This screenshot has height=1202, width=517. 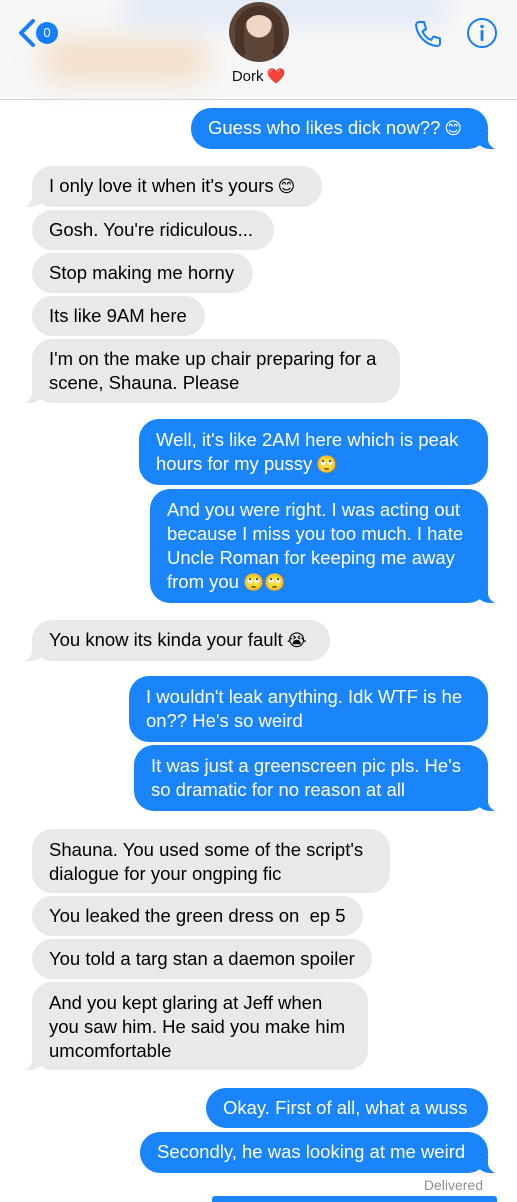 I want to click on contact-name-label: Dork, so click(x=247, y=76).